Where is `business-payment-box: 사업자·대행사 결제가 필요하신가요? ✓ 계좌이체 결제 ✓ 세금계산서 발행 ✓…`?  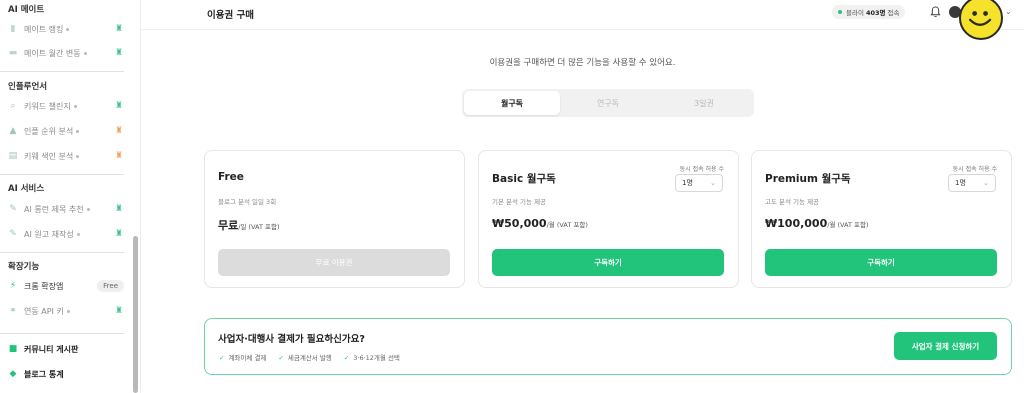 business-payment-box: 사업자·대행사 결제가 필요하신가요? ✓ 계좌이체 결제 ✓ 세금계산서 발행 ✓… is located at coordinates (608, 346).